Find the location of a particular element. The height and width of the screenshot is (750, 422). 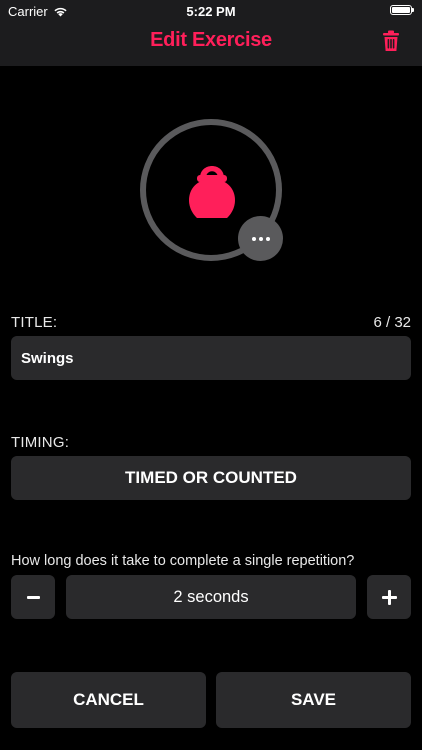

status-bar: Carrier 5:22 PM is located at coordinates (211, 11).